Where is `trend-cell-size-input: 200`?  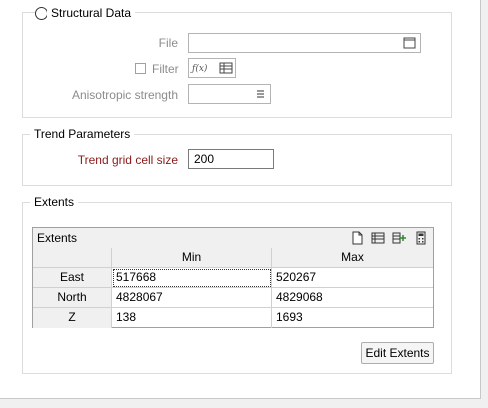 trend-cell-size-input: 200 is located at coordinates (231, 159).